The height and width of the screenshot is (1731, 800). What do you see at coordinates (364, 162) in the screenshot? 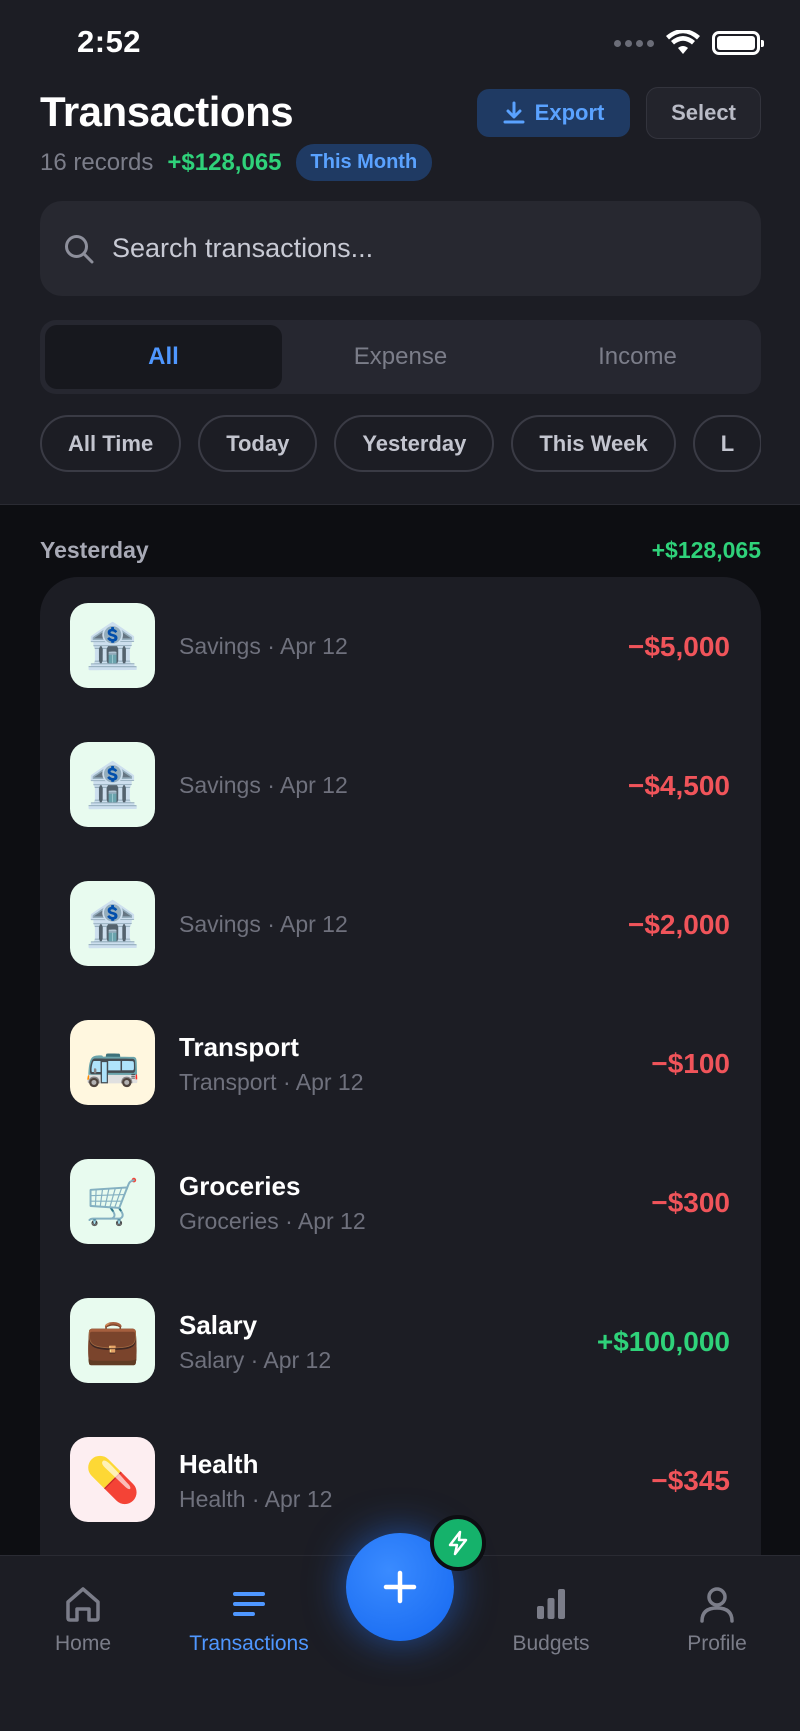
I see `period-badge: This Month` at bounding box center [364, 162].